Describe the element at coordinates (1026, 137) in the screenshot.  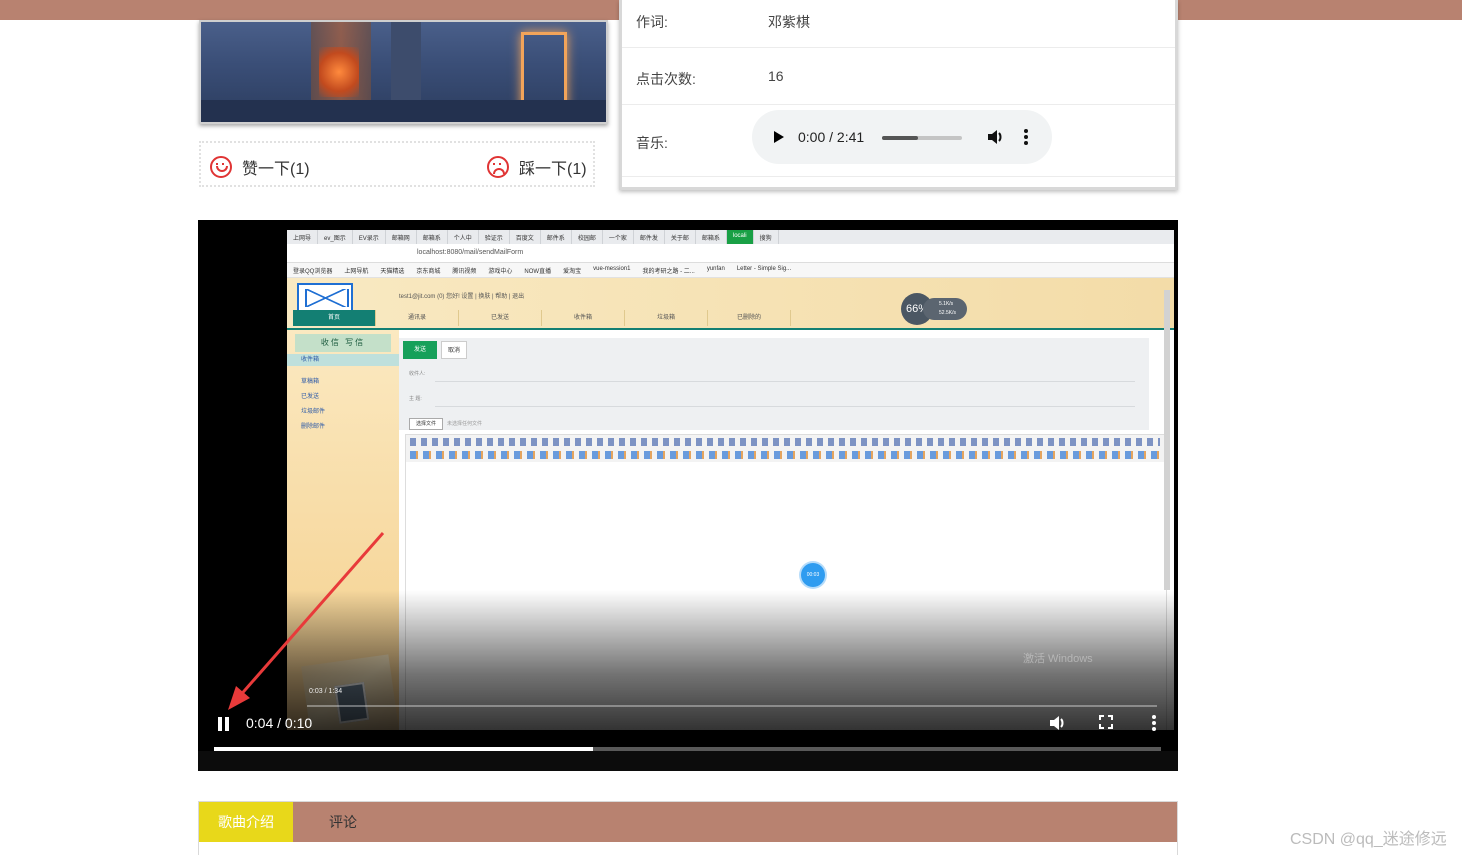
I see `audio-more-icon` at that location.